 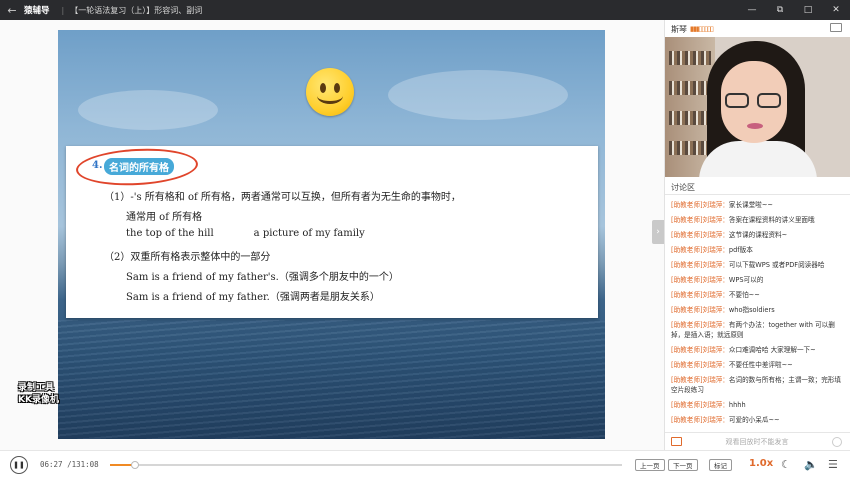 I want to click on minimize-icon: —, so click(x=752, y=10).